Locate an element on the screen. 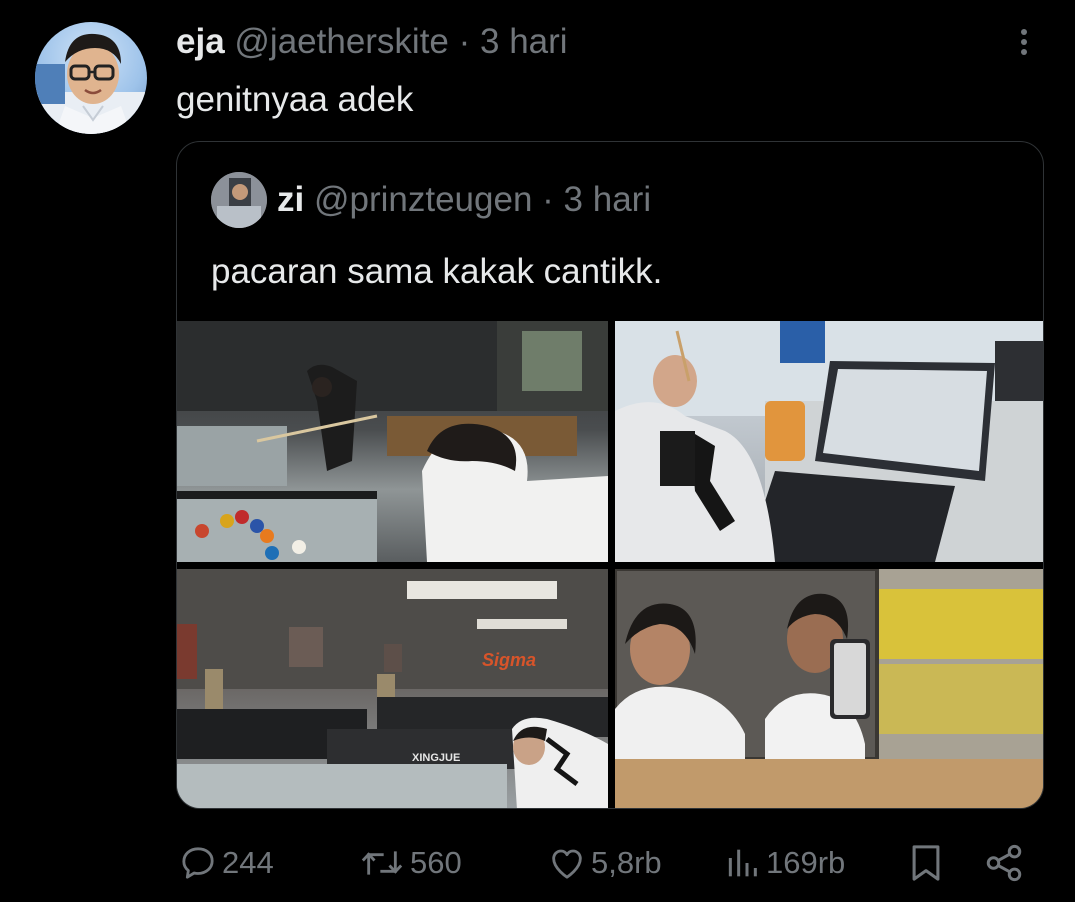 This screenshot has height=902, width=1075. author-avatar is located at coordinates (91, 78).